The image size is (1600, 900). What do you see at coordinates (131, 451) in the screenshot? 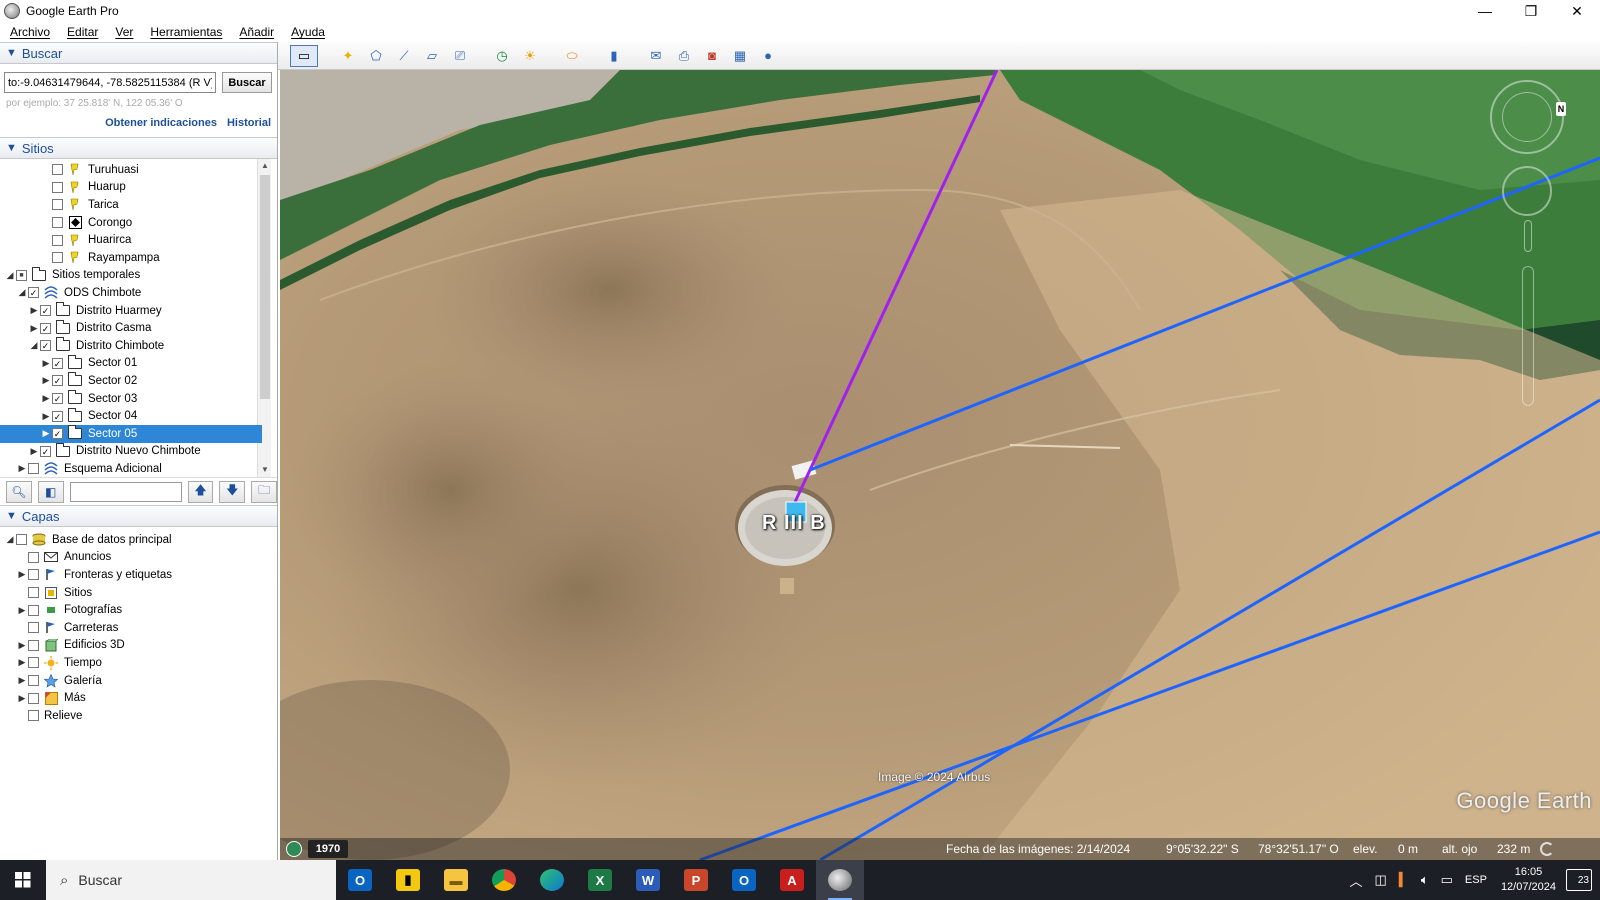
I see `places-tree-item: ▶ ✓ Distrito Nuevo Chimbote` at bounding box center [131, 451].